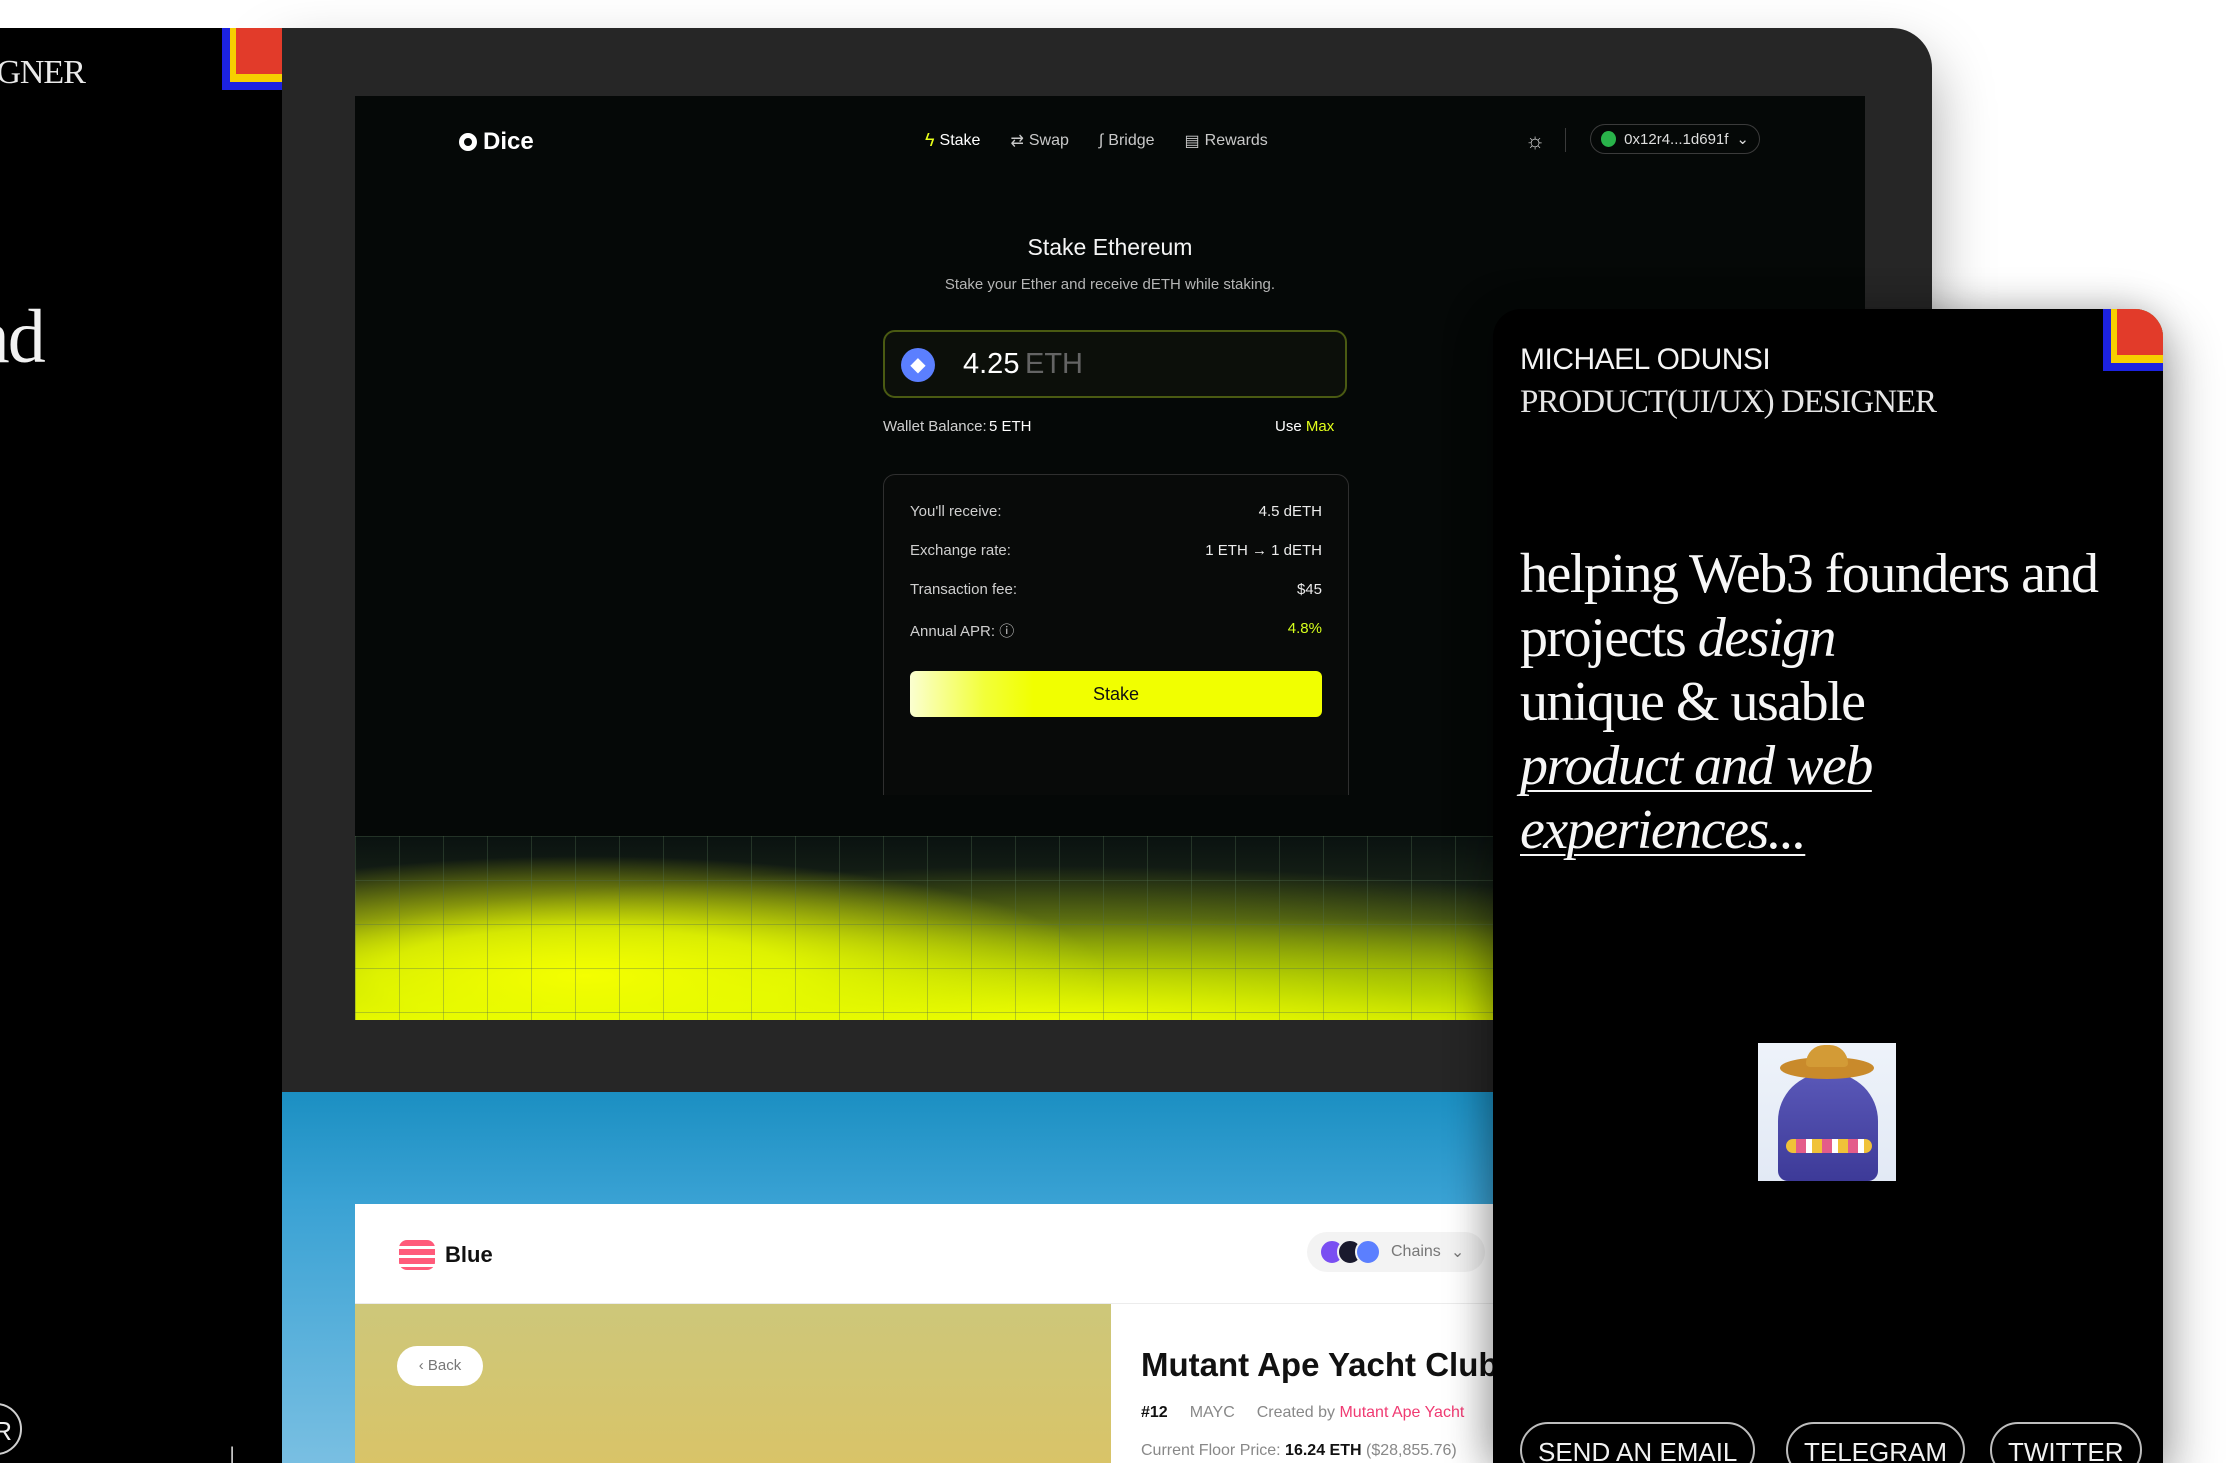 The width and height of the screenshot is (2236, 1463). What do you see at coordinates (1828, 1127) in the screenshot?
I see `whale-avatar-icon` at bounding box center [1828, 1127].